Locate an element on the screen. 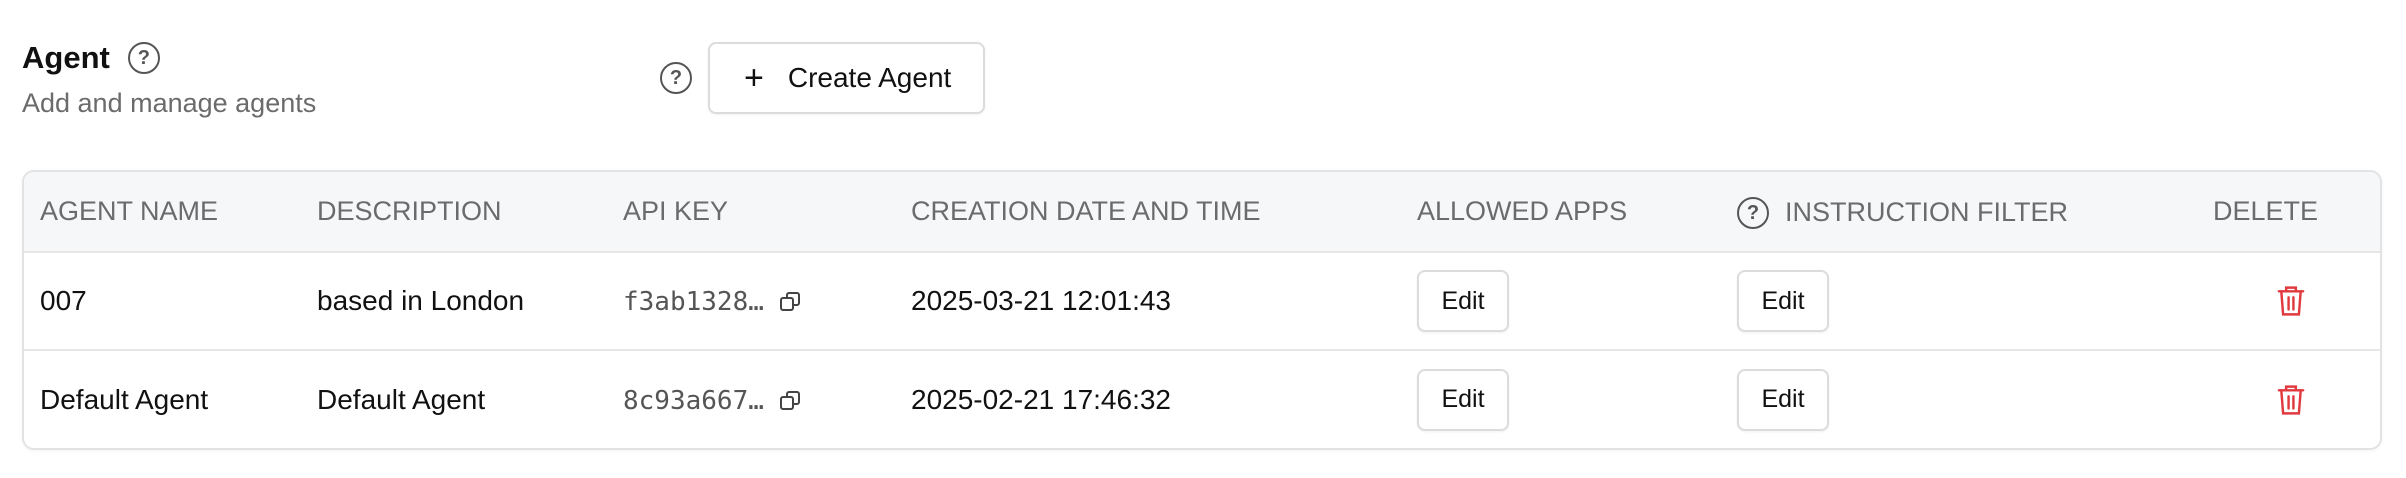  instruction-filter-label: INSTRUCTION FILTER is located at coordinates (1926, 212).